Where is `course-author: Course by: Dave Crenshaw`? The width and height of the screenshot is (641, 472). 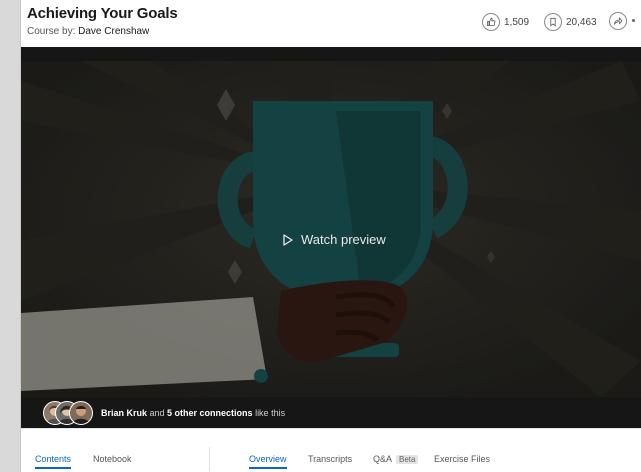
course-author: Course by: Dave Crenshaw is located at coordinates (88, 31).